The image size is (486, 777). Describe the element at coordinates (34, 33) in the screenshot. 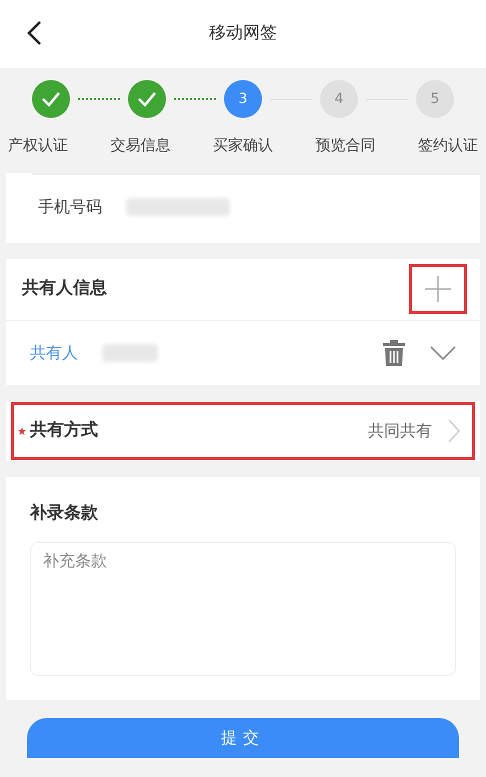

I see `back-icon` at that location.